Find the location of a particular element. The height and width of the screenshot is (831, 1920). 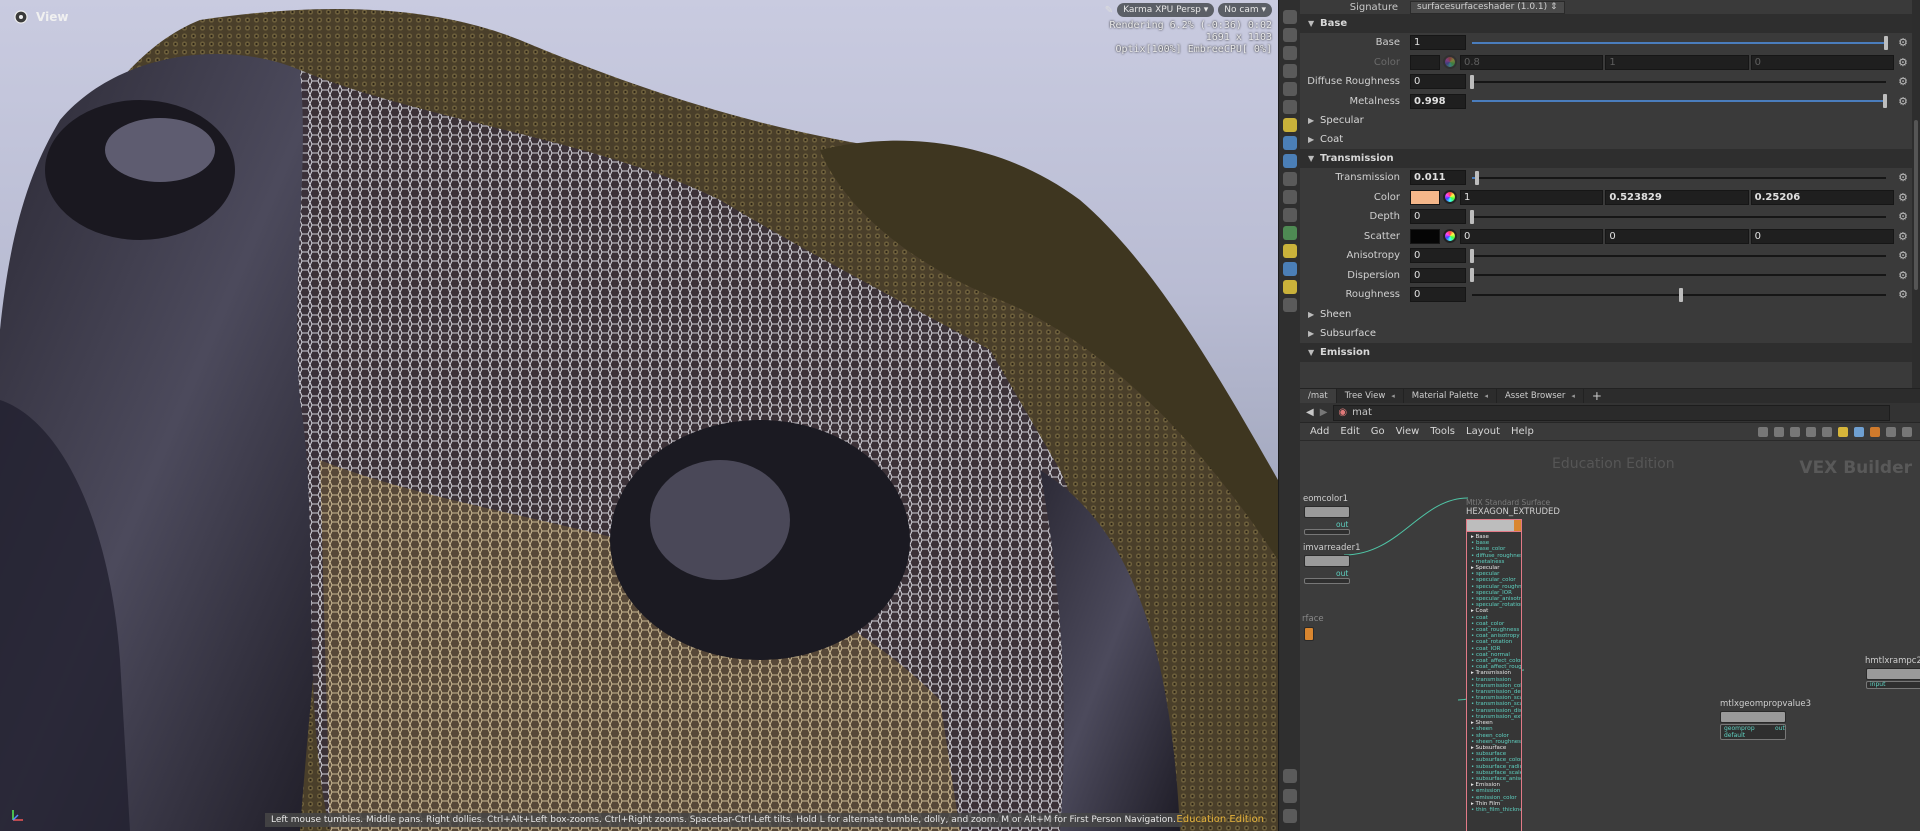

section-emission: ▼ Emission is located at coordinates (1610, 352).